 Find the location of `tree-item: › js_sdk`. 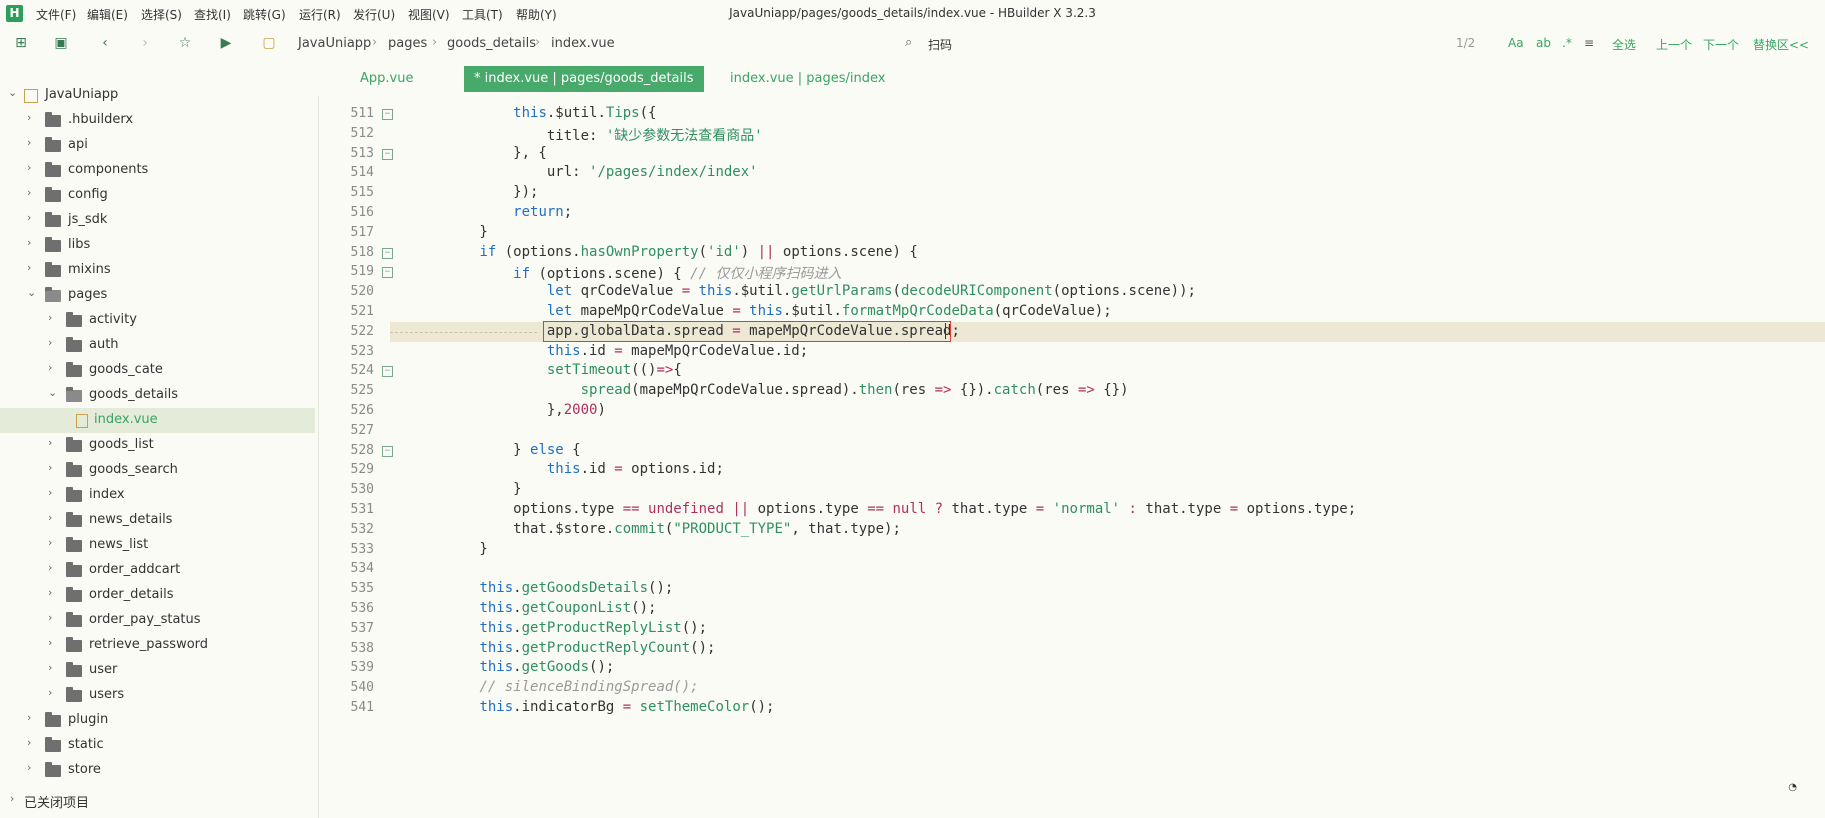

tree-item: › js_sdk is located at coordinates (157, 220).